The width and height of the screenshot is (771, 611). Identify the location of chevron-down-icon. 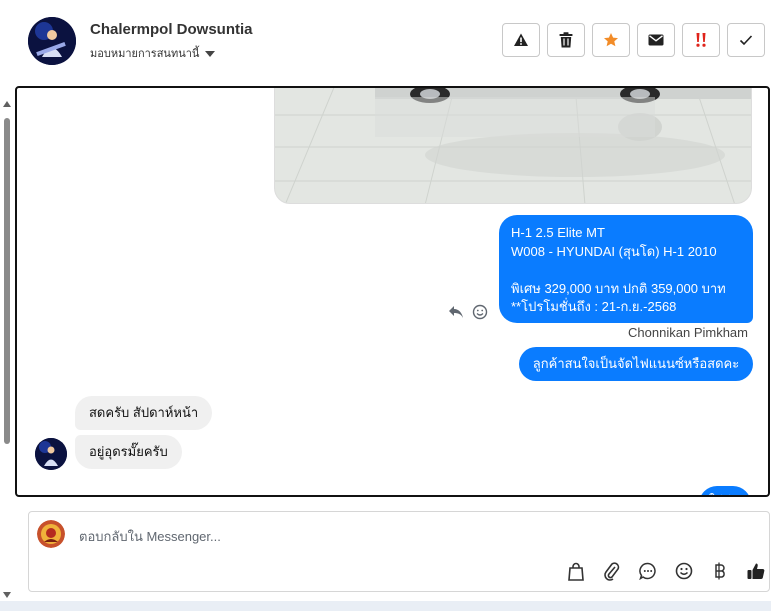
(210, 53).